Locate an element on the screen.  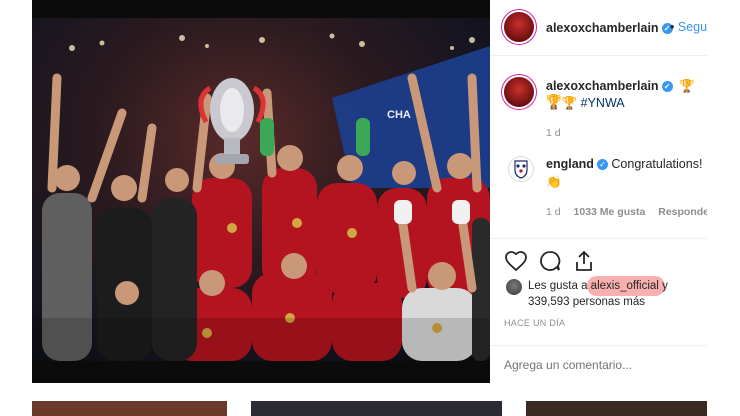
comment-bar is located at coordinates (598, 364).